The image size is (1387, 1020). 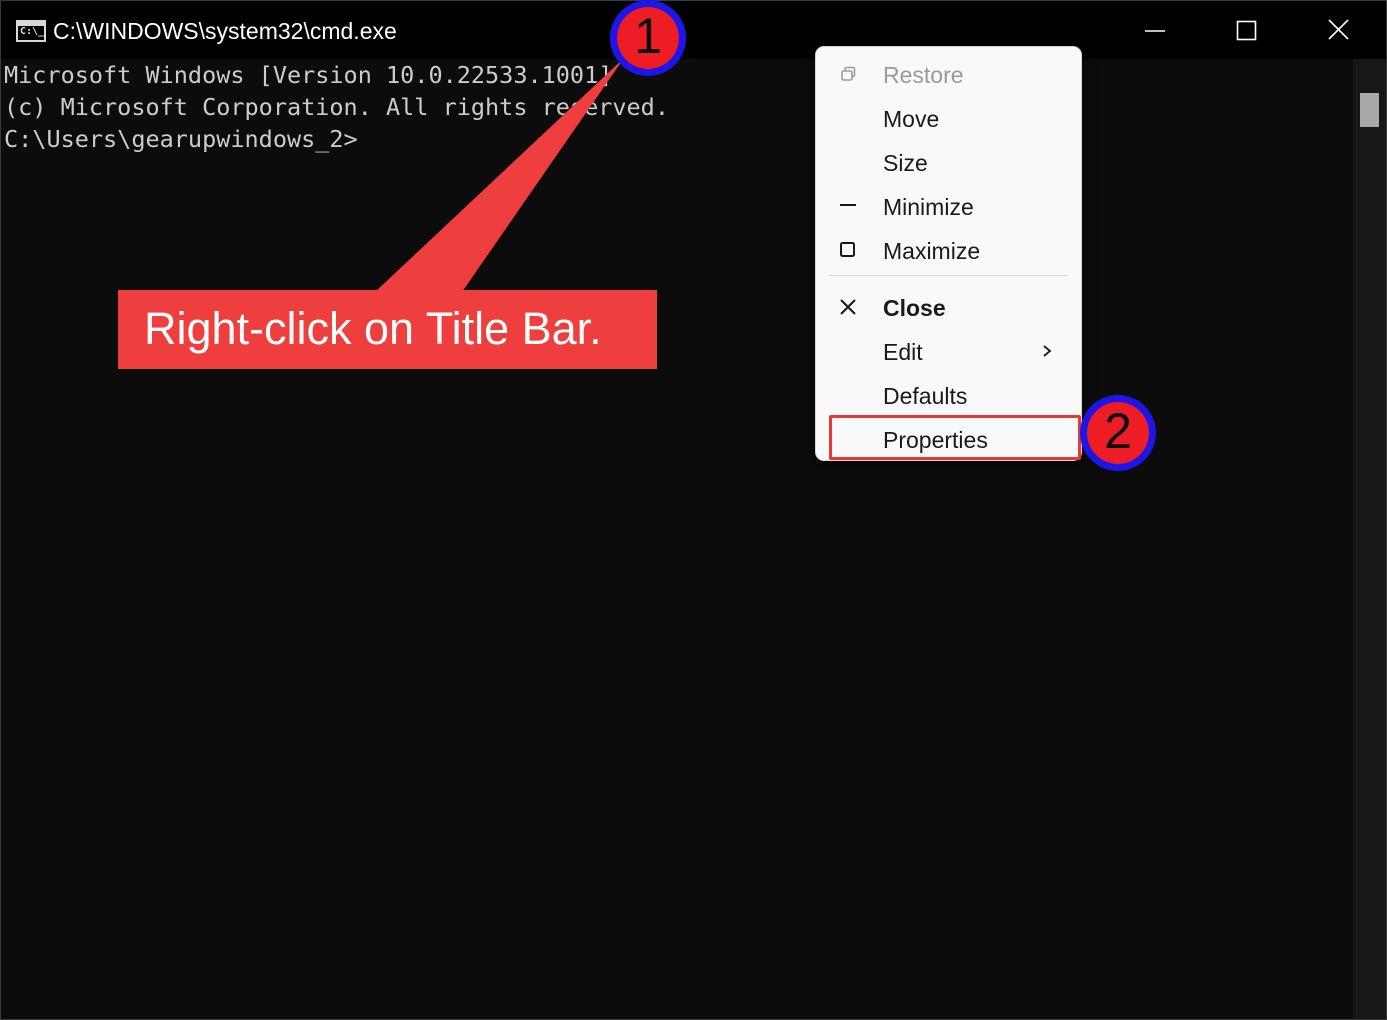 What do you see at coordinates (911, 119) in the screenshot?
I see `menu-item-label: Move` at bounding box center [911, 119].